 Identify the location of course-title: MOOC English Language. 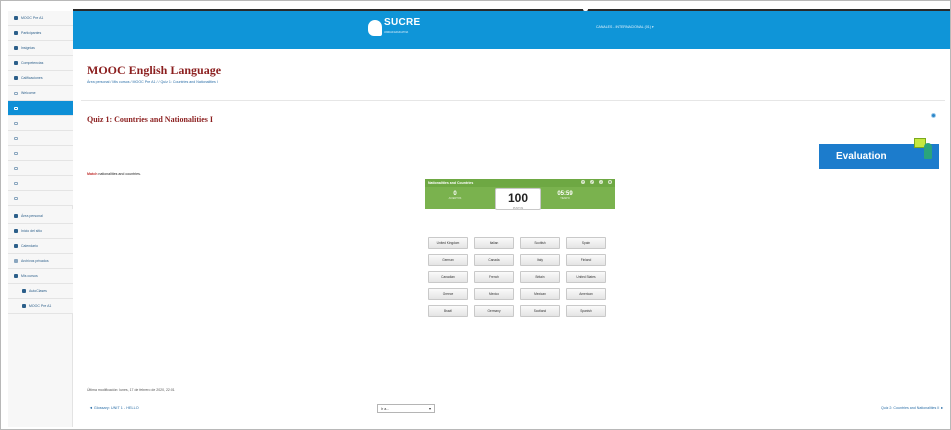
(154, 70).